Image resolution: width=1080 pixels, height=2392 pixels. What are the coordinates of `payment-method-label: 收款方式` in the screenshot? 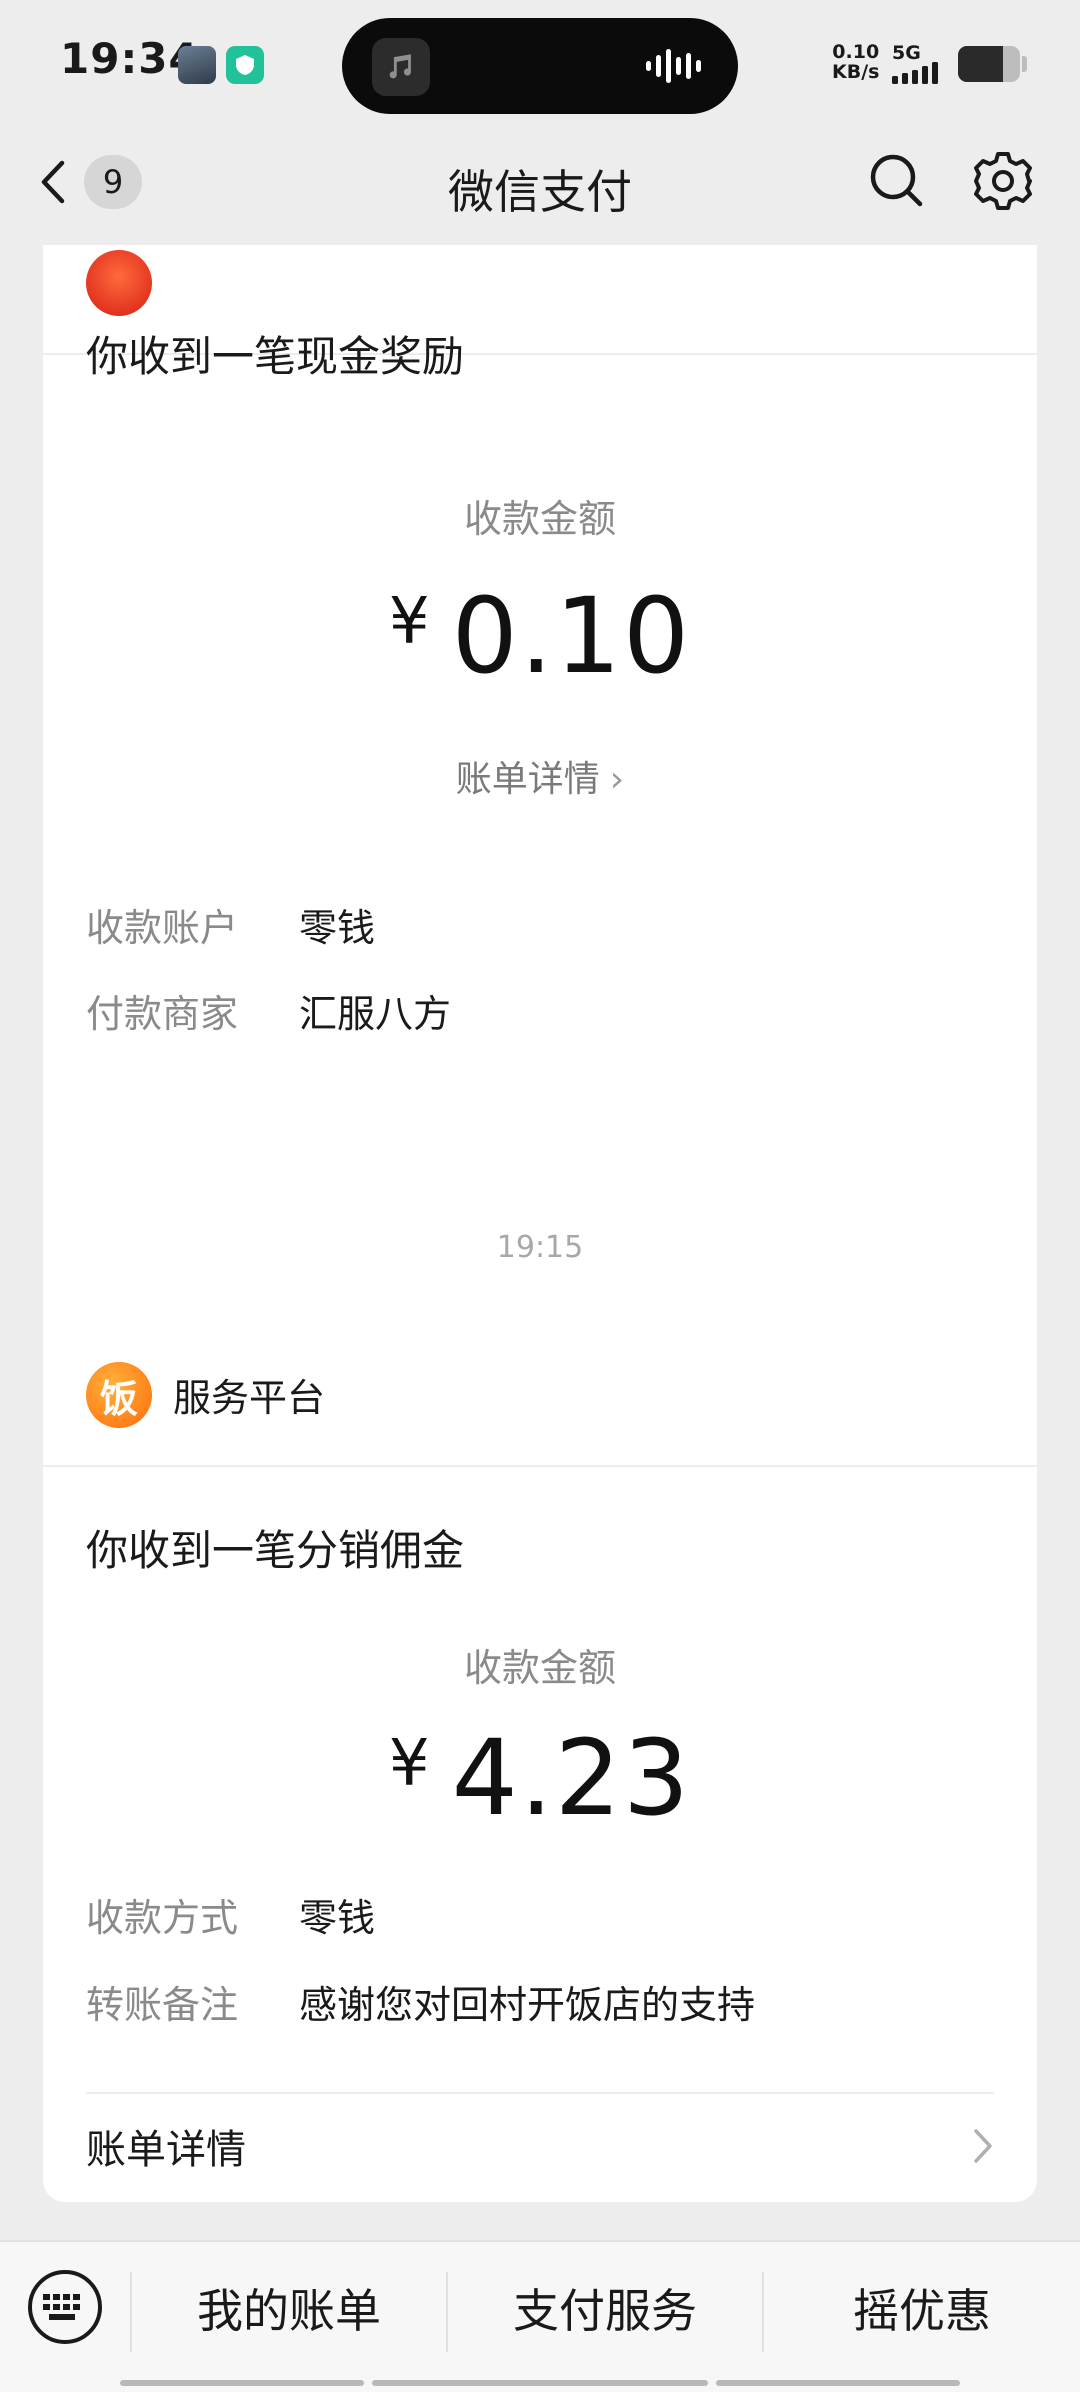 It's located at (162, 1918).